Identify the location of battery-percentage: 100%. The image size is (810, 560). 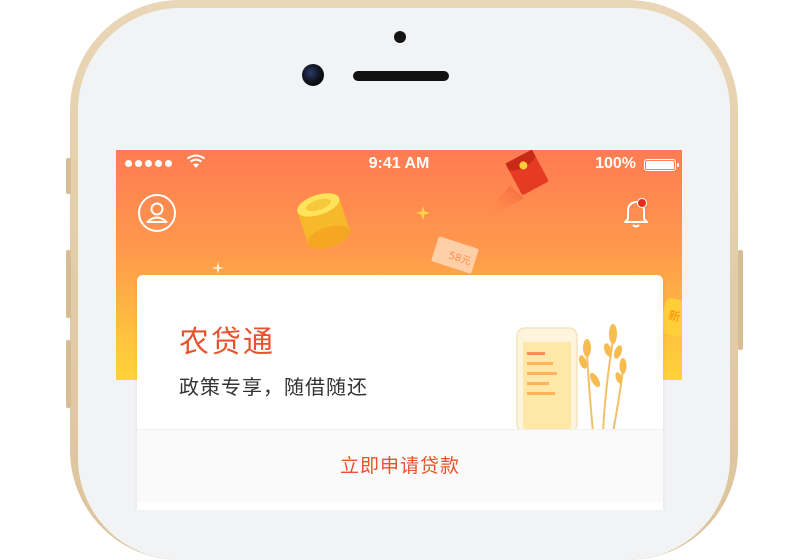
(615, 163).